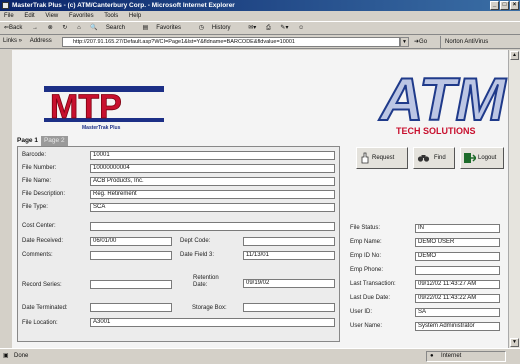  Describe the element at coordinates (131, 255) in the screenshot. I see `comments-field` at that location.